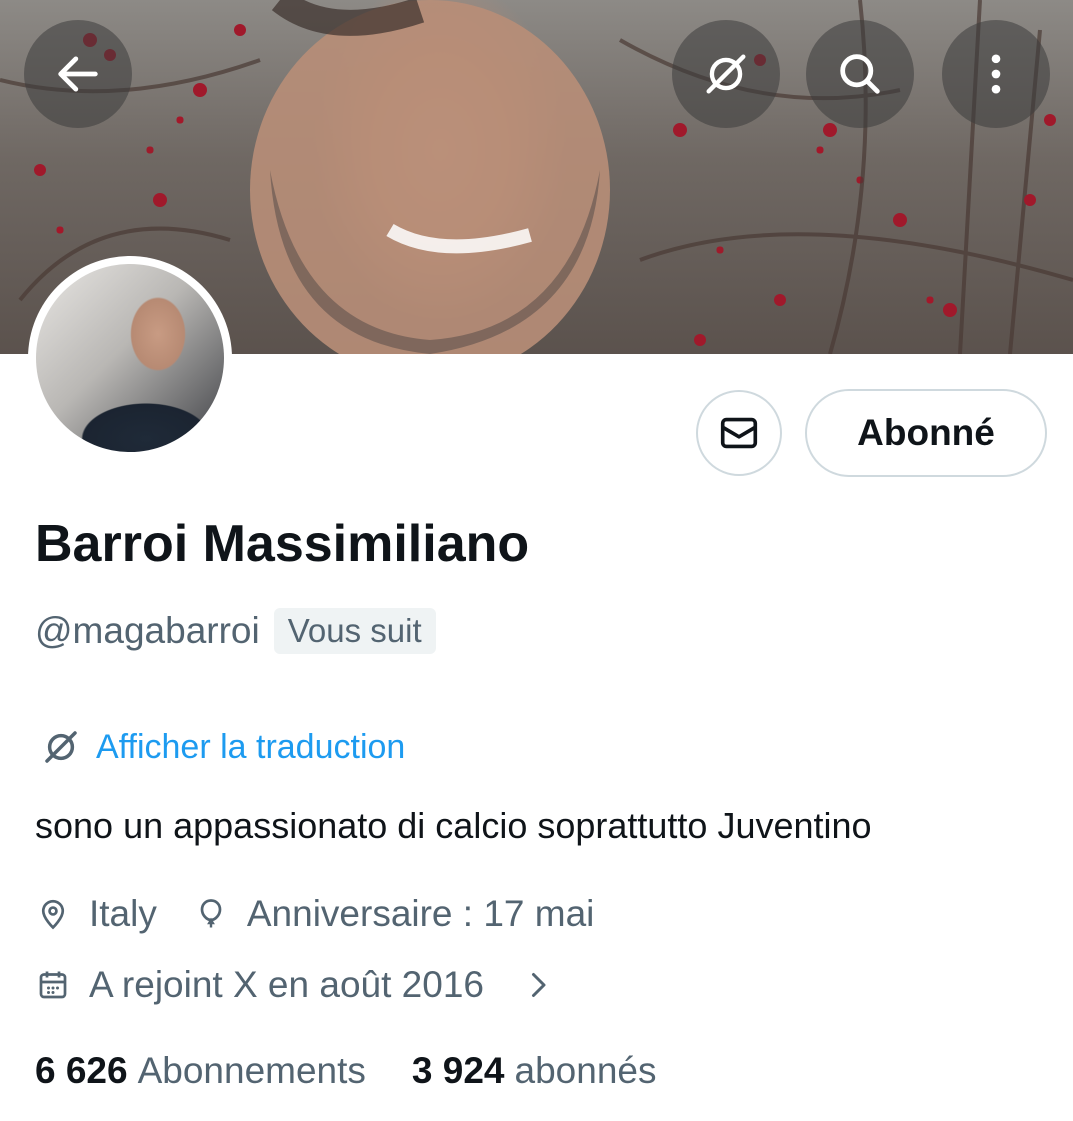  I want to click on profile-stats: 6 626 Abonnements 3 924 abonnés, so click(345, 1071).